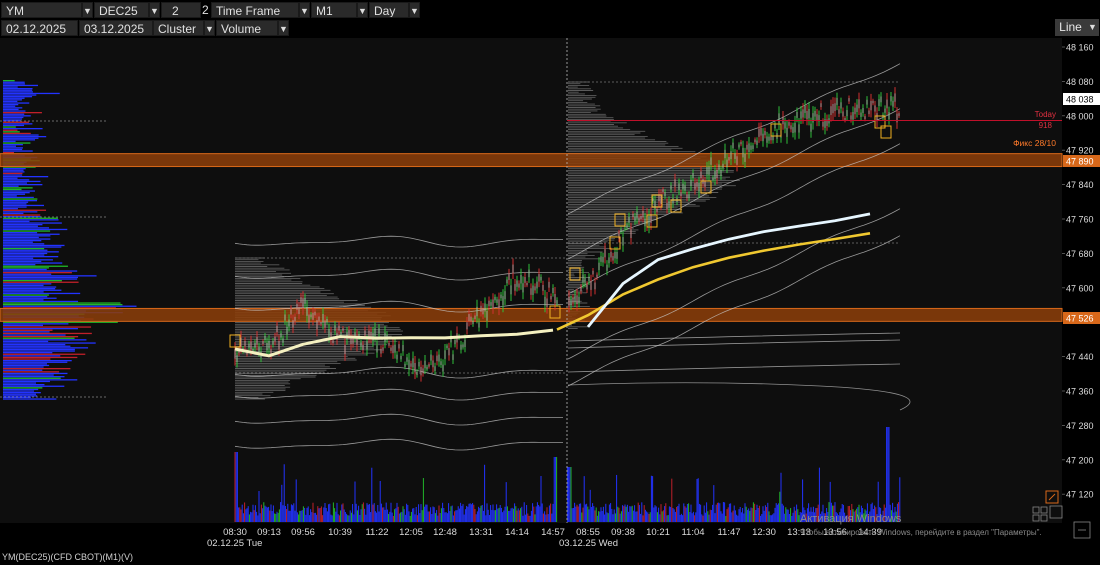 The height and width of the screenshot is (565, 1100). Describe the element at coordinates (255, 10) in the screenshot. I see `timeframe-select: Time Frame` at that location.